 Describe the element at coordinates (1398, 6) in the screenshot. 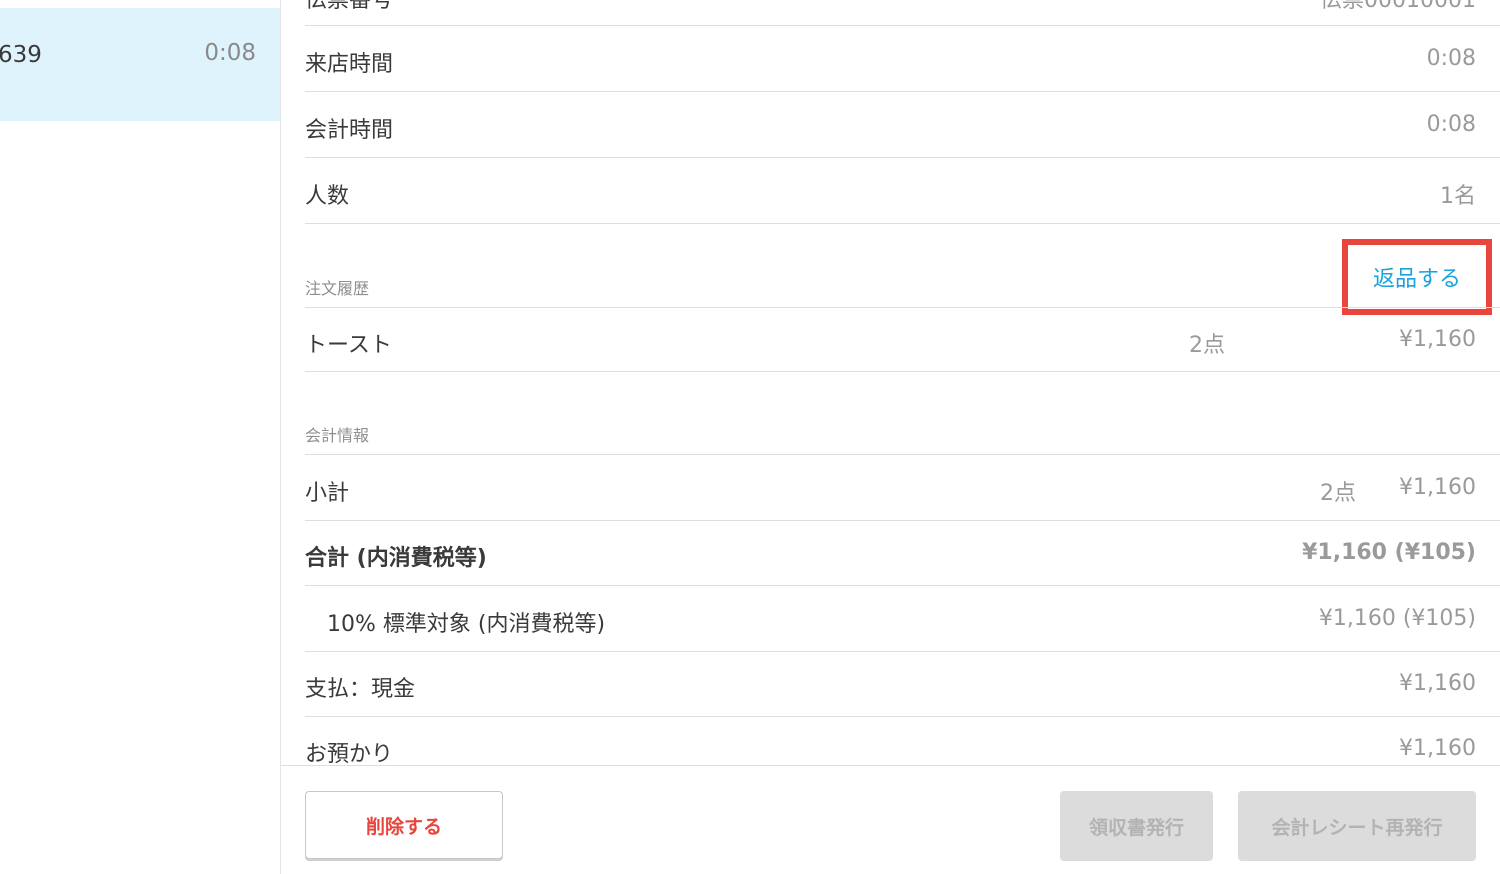

I see `slip-number-value: 伝票00010001` at that location.